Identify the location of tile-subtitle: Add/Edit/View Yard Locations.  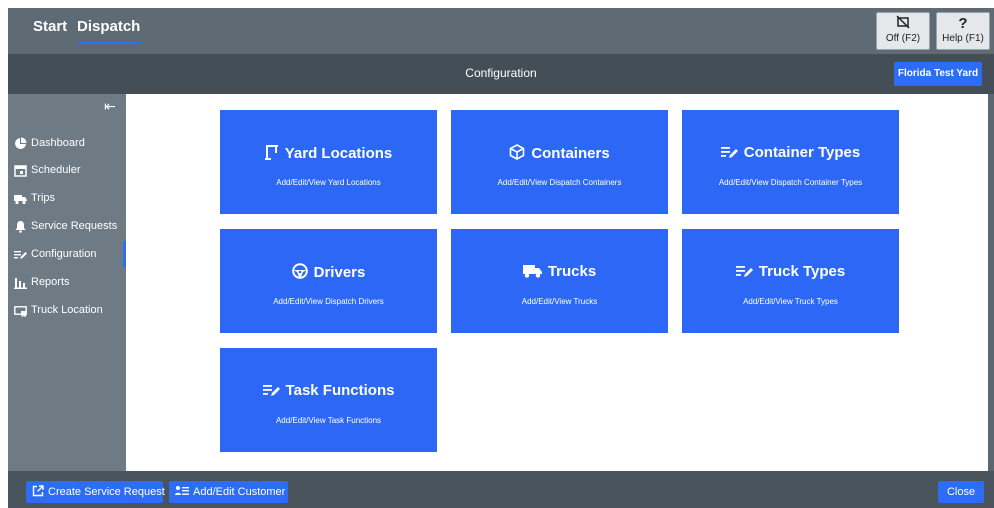
(328, 182).